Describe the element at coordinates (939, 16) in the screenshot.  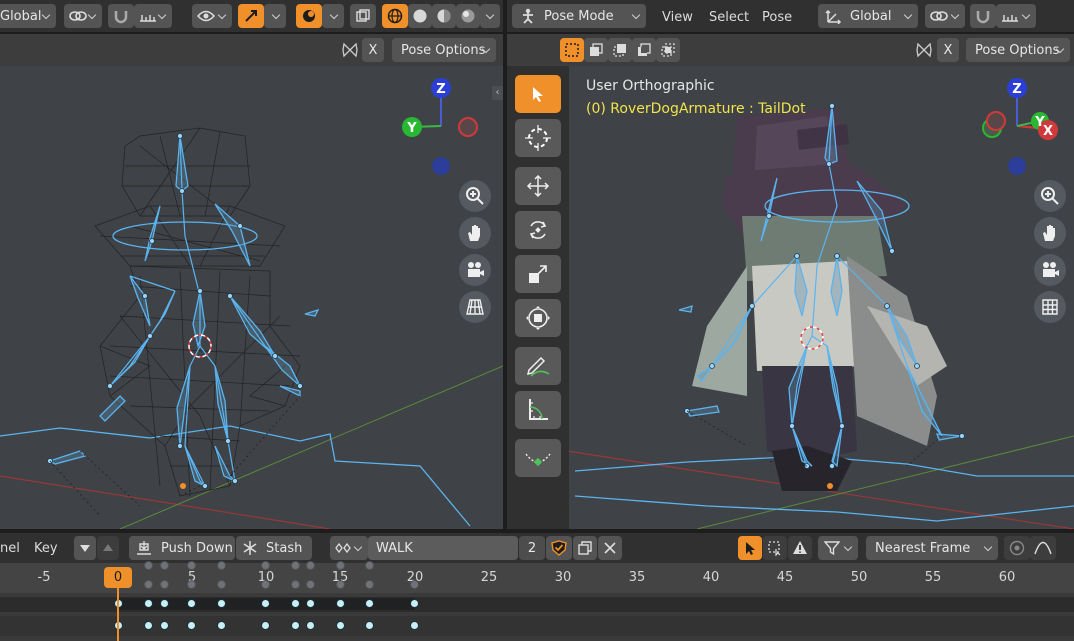
I see `link-icon` at that location.